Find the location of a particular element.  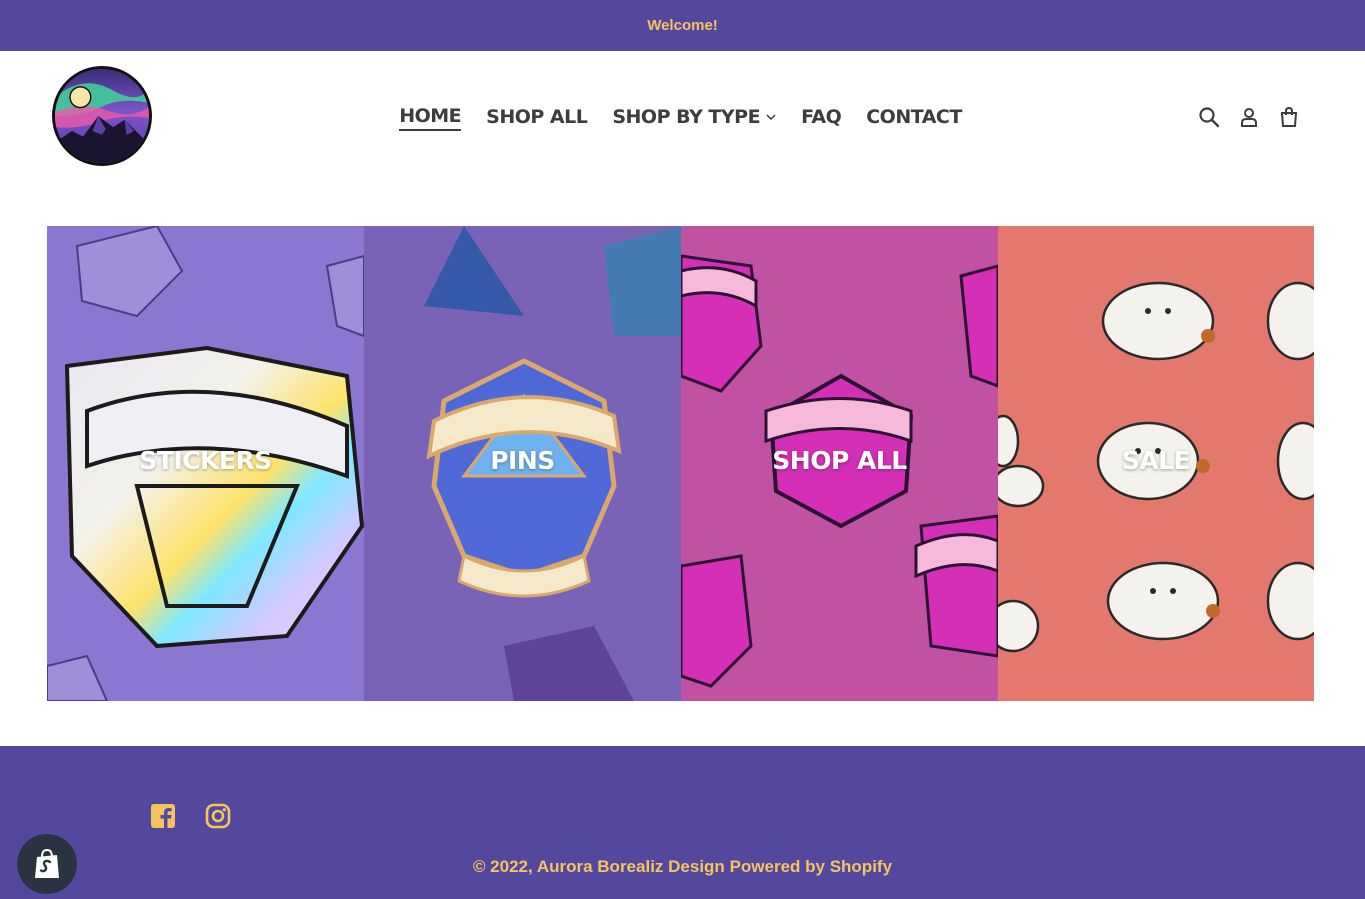

collection-tile-shop-all: SHOP ALL is located at coordinates (839, 463).